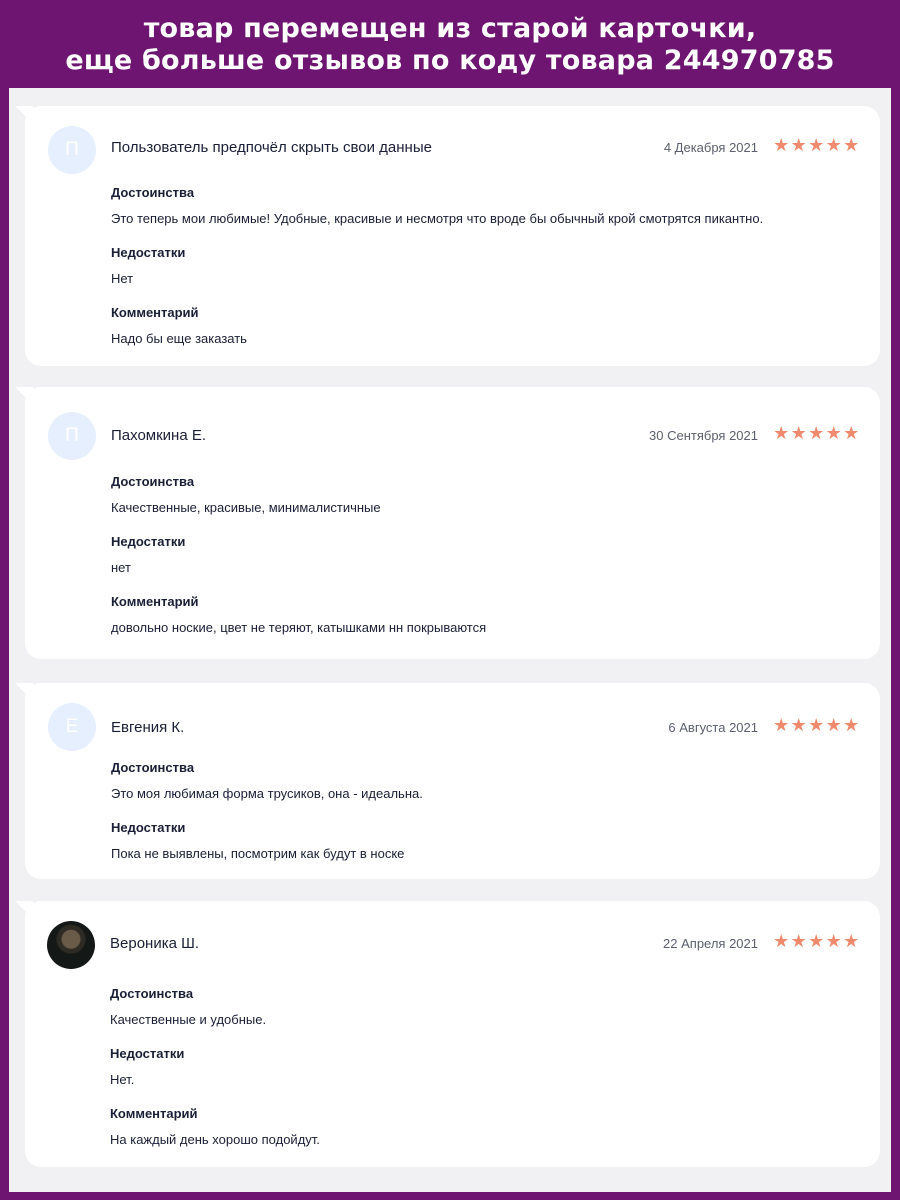 The width and height of the screenshot is (900, 1200). Describe the element at coordinates (713, 727) in the screenshot. I see `review-date: 6 Августа 2021` at that location.